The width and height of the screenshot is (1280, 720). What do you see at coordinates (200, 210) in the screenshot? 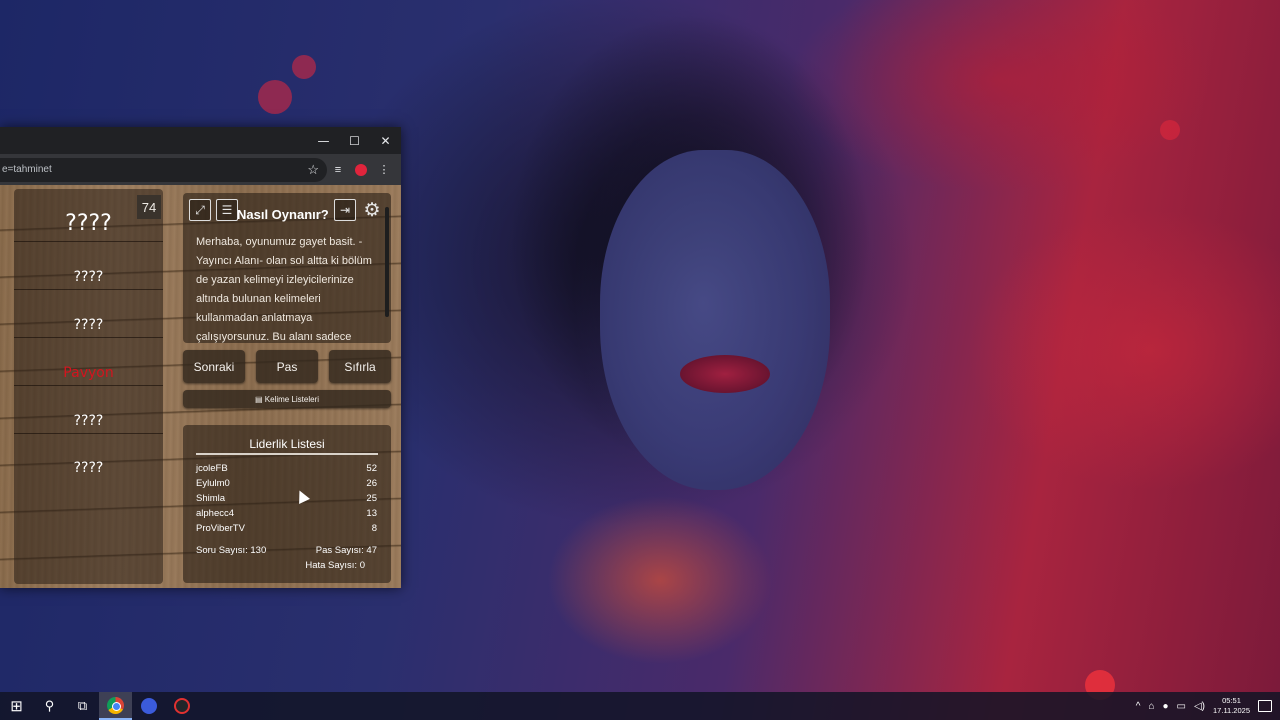
I see `fullscreen-icon: ⤢` at bounding box center [200, 210].